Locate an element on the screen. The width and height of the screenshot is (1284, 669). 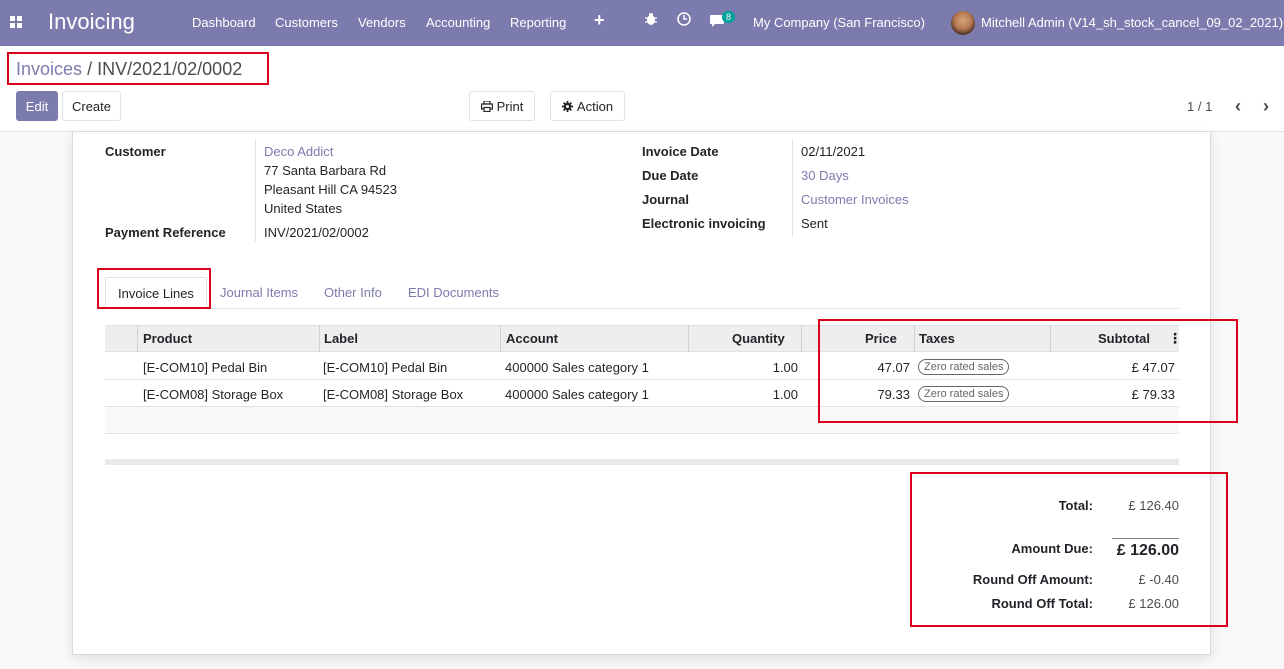
menu-reporting: Reporting is located at coordinates (538, 22).